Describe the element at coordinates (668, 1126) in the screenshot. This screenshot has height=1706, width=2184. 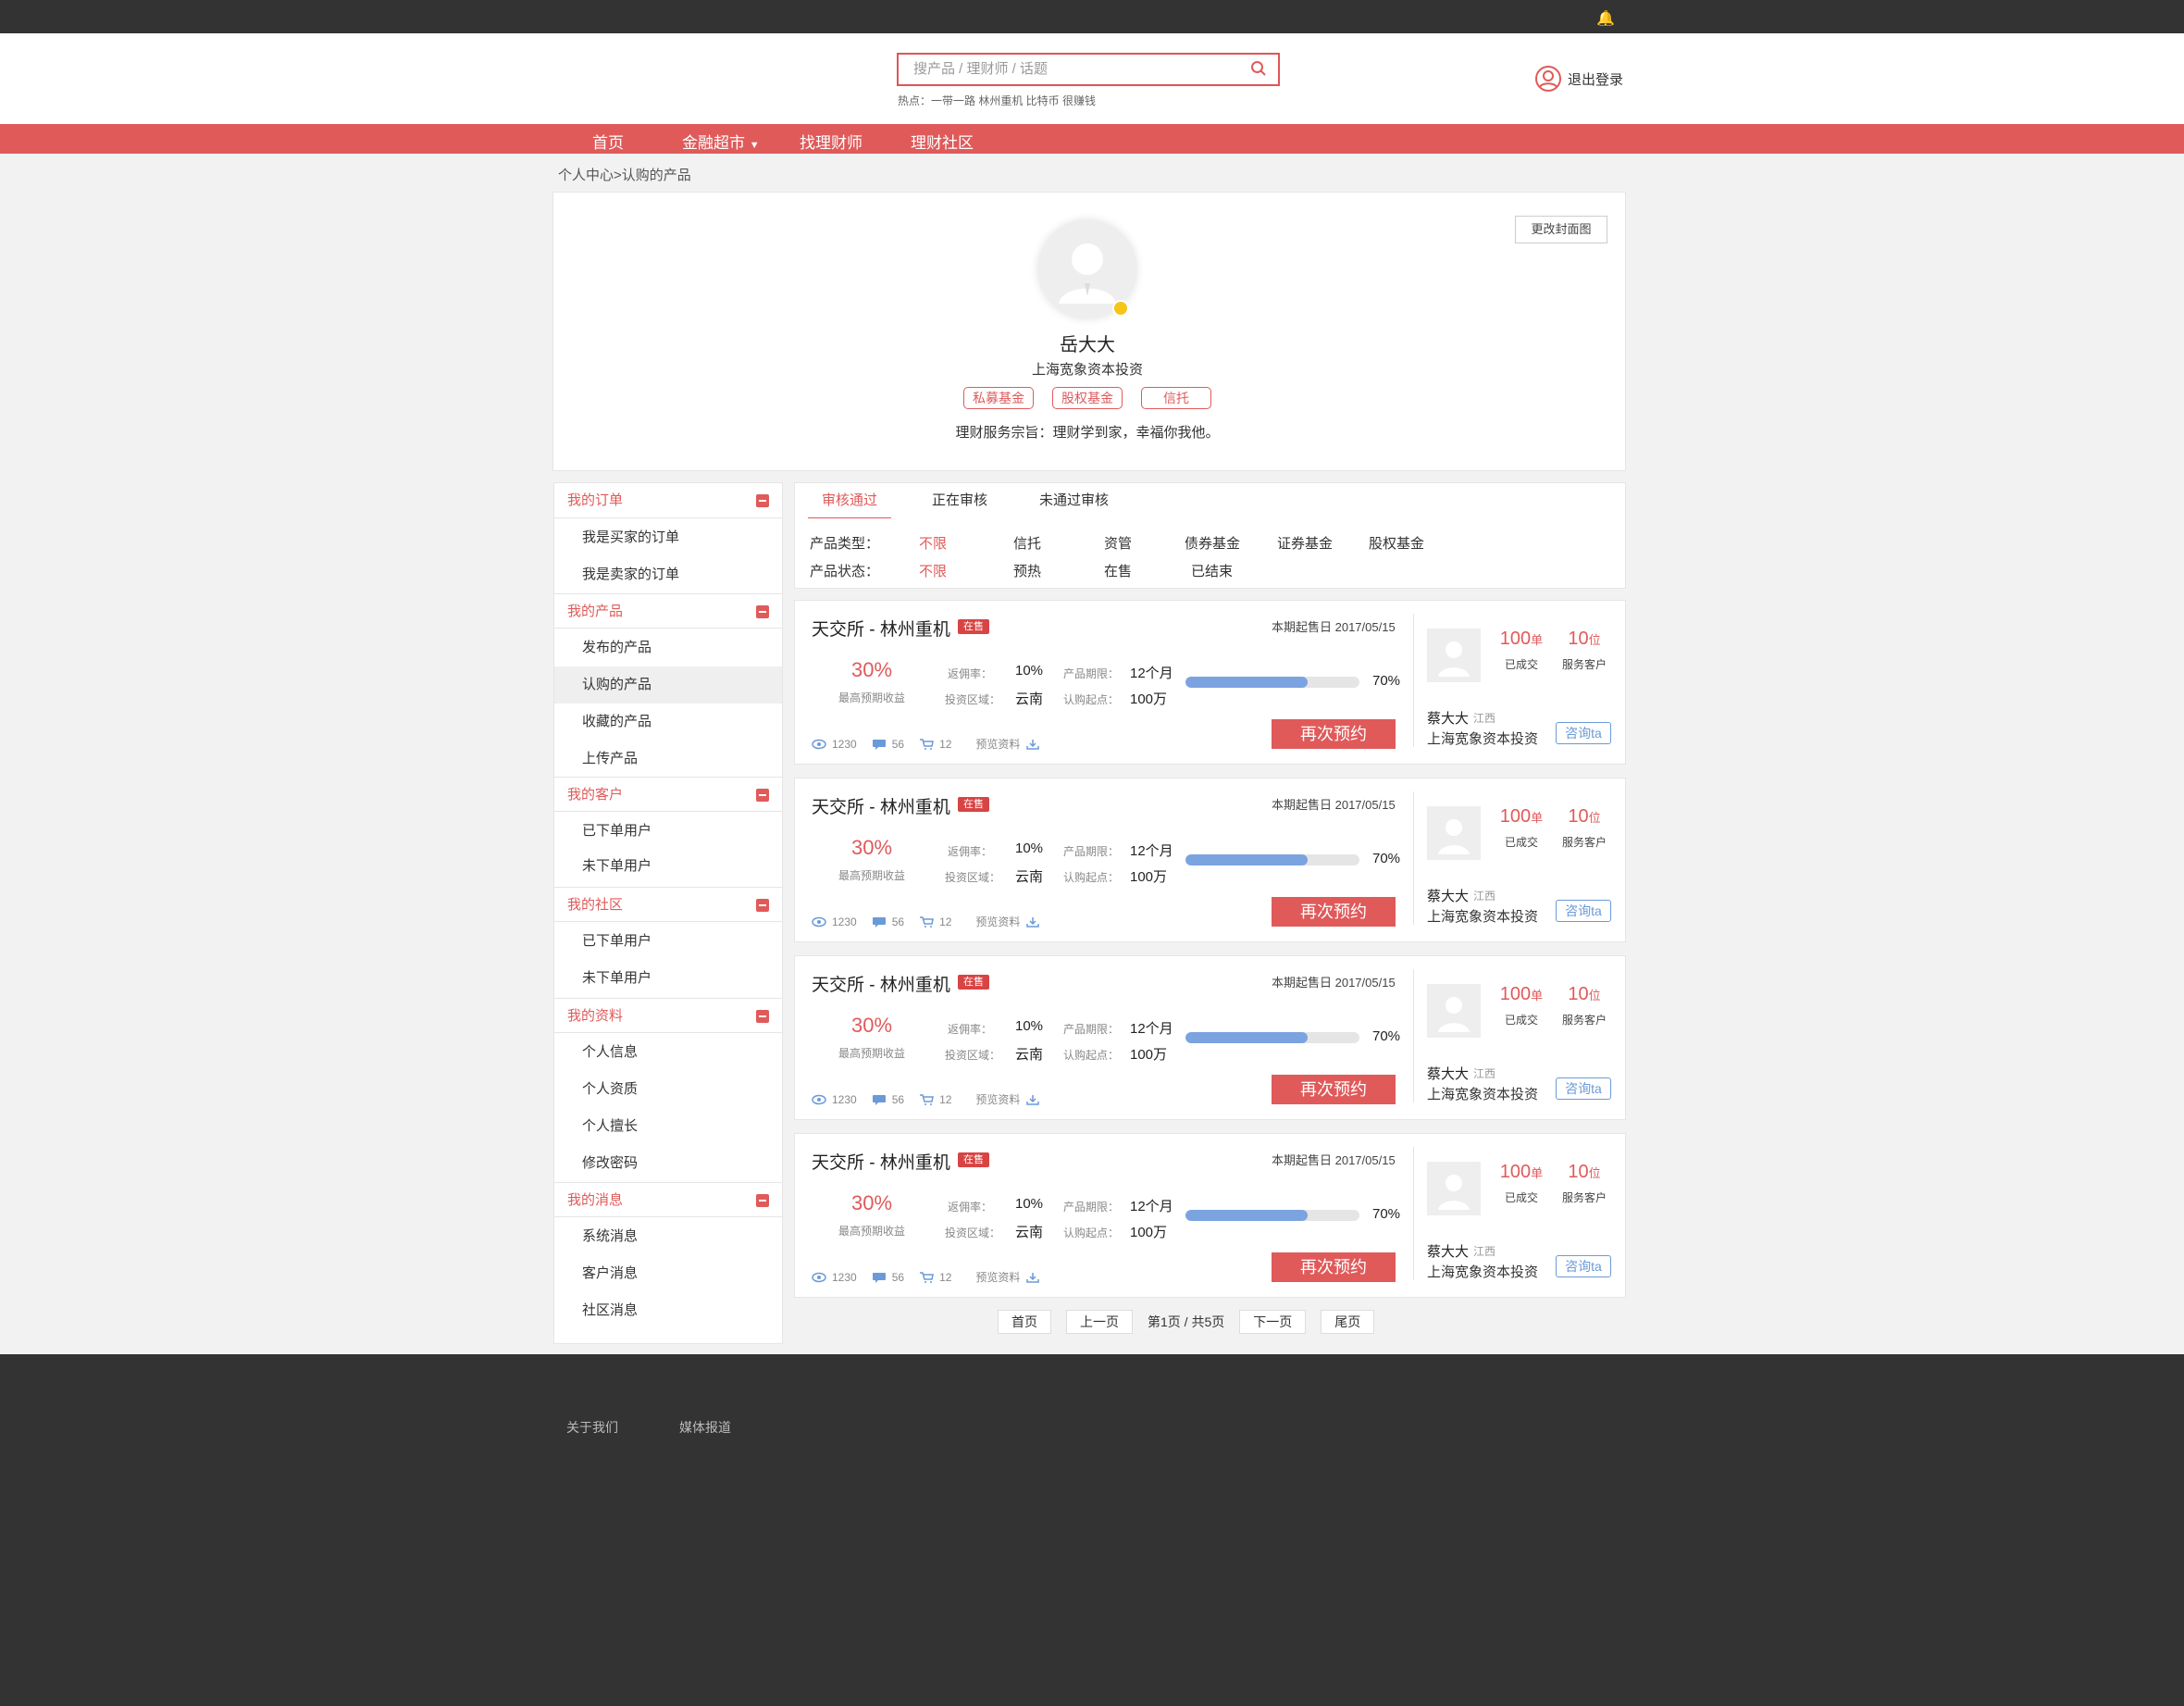
I see `sidebar-item-specialties: 个人擅长` at that location.